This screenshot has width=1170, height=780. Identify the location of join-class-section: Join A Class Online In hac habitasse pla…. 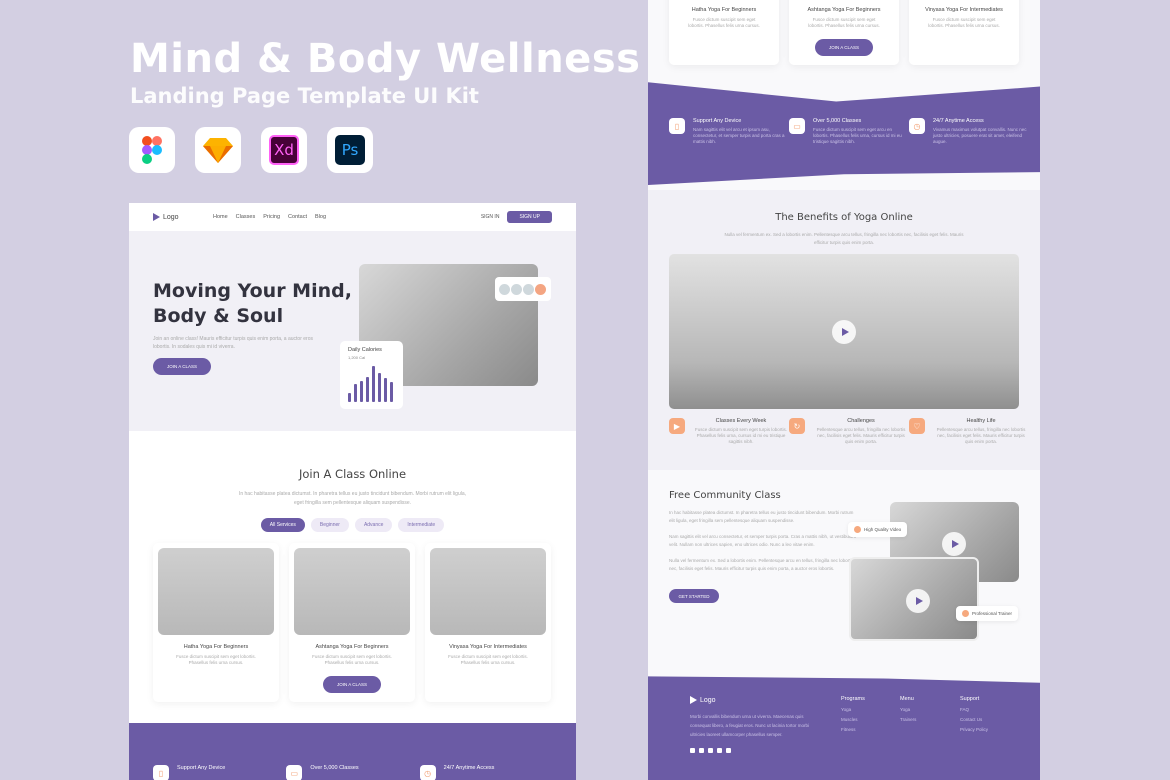
(352, 482).